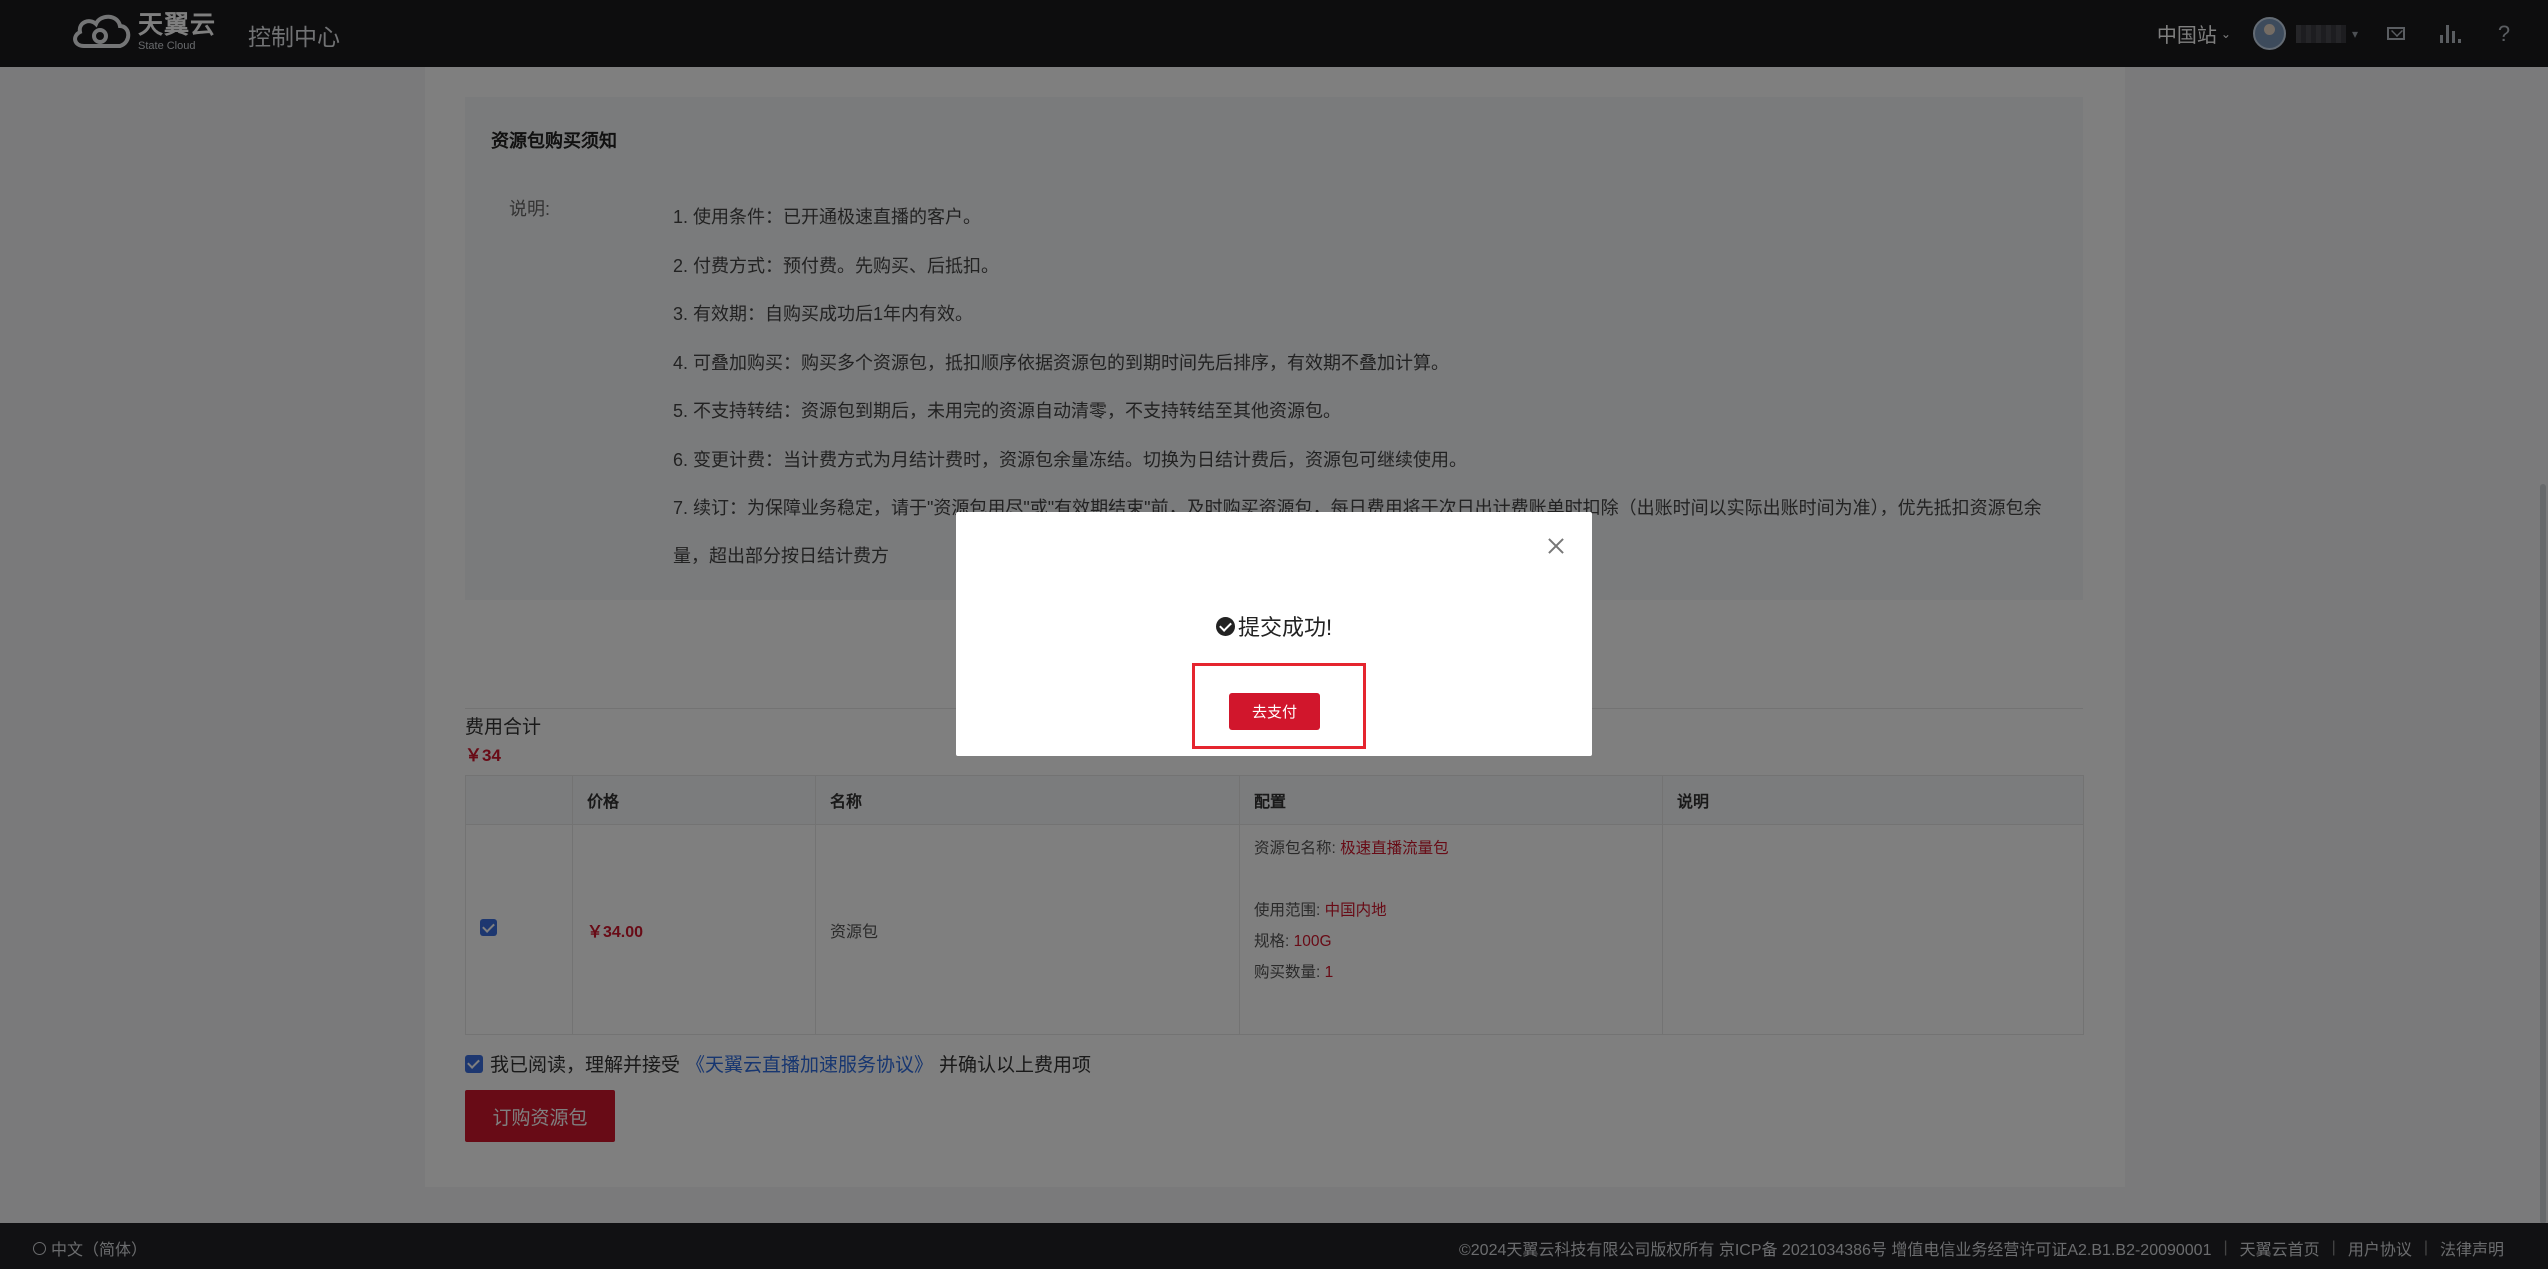 Image resolution: width=2548 pixels, height=1269 pixels. Describe the element at coordinates (1225, 626) in the screenshot. I see `check-circle-icon` at that location.